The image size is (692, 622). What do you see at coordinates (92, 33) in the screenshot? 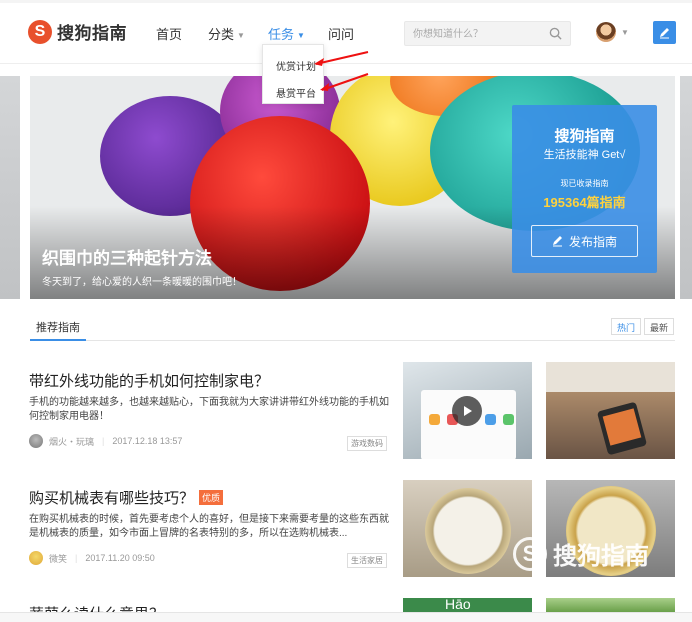
I see `logo-text: 搜狗指南` at bounding box center [92, 33].